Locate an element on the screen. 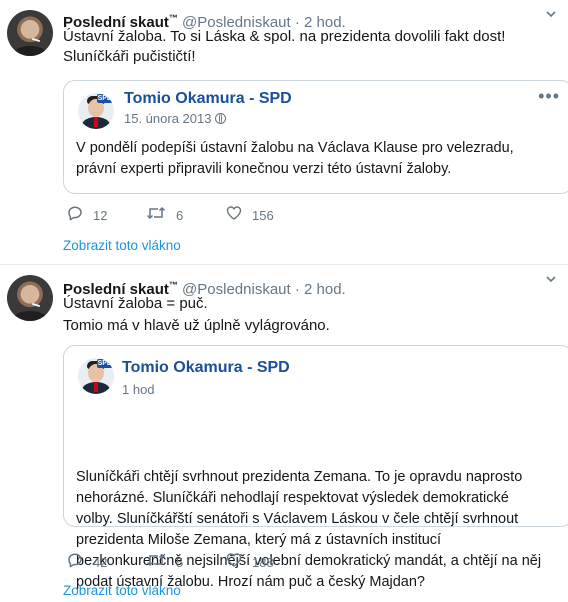  retweet-button: 5 is located at coordinates (164, 561).